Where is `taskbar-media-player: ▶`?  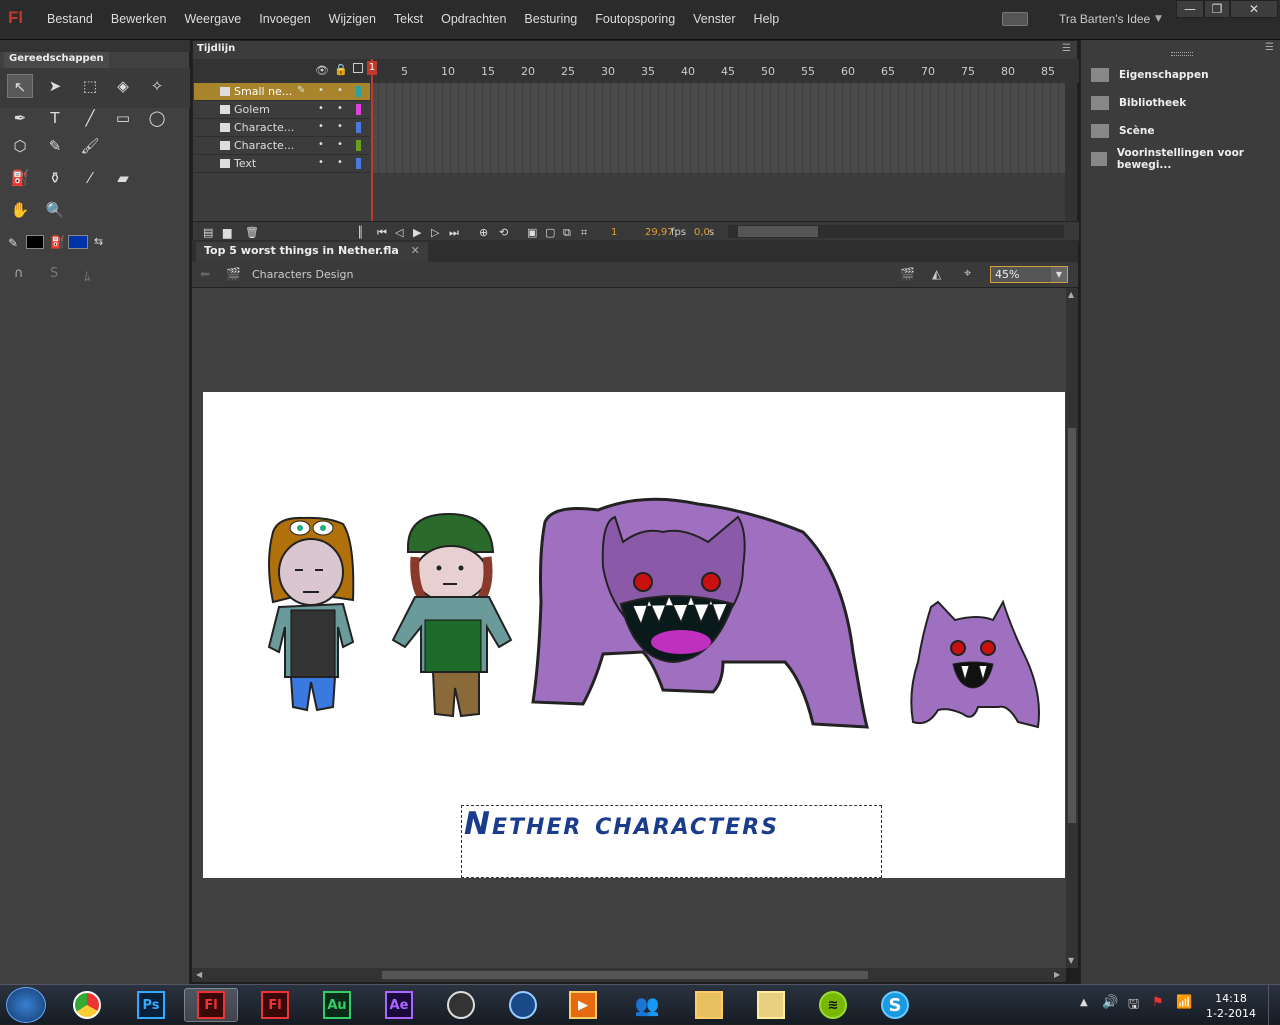
taskbar-media-player: ▶ is located at coordinates (583, 1005).